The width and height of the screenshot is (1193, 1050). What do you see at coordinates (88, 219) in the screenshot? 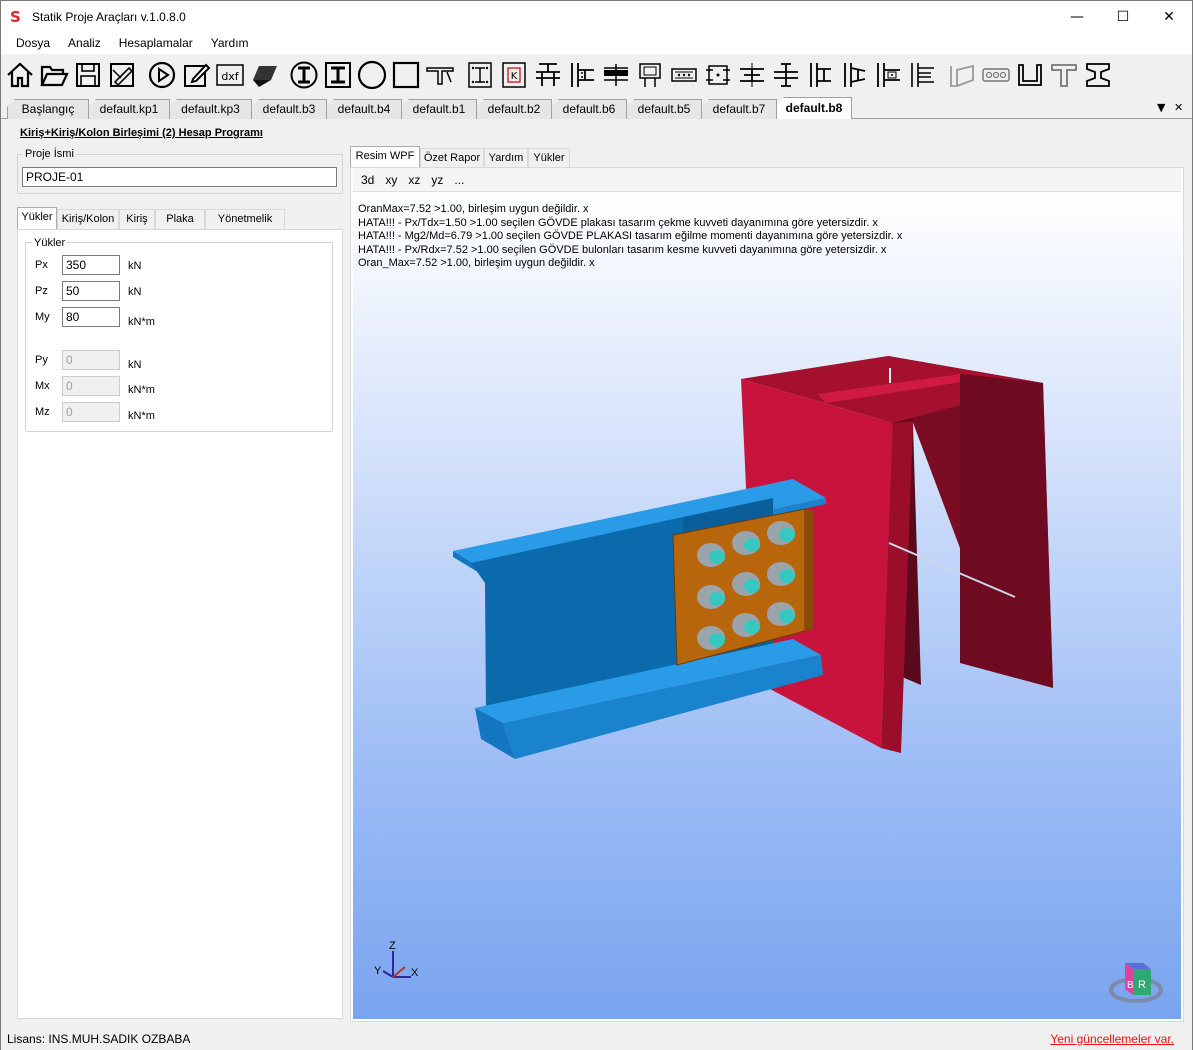
I see `tab-kiris-kolon: Kiriş/Kolon` at bounding box center [88, 219].